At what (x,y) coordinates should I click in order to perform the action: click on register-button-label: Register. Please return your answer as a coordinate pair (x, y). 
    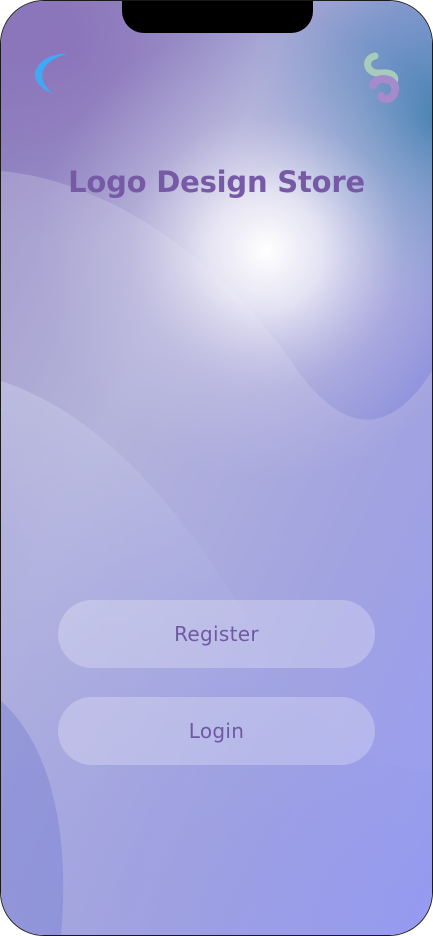
    Looking at the image, I should click on (216, 634).